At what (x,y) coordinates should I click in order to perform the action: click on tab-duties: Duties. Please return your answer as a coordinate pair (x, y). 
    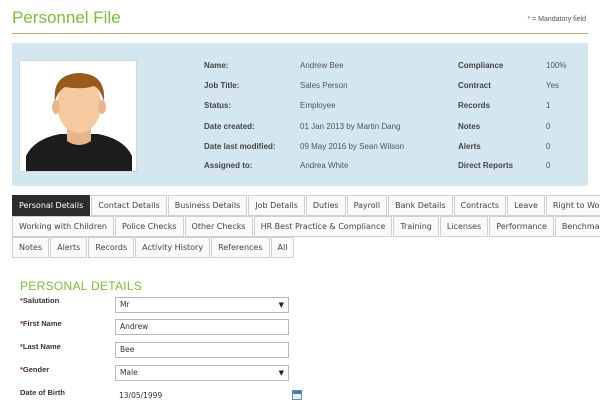
    Looking at the image, I should click on (325, 205).